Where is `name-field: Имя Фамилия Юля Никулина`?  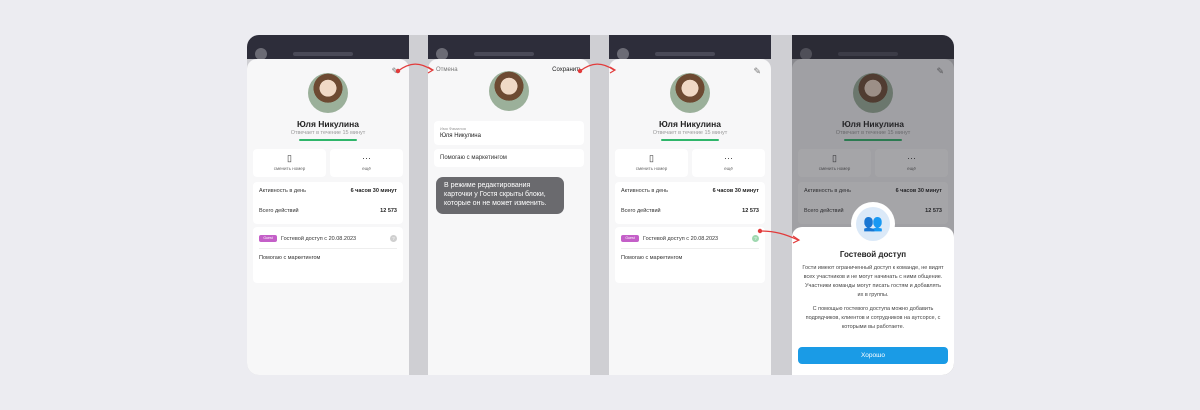
name-field: Имя Фамилия Юля Никулина is located at coordinates (509, 133).